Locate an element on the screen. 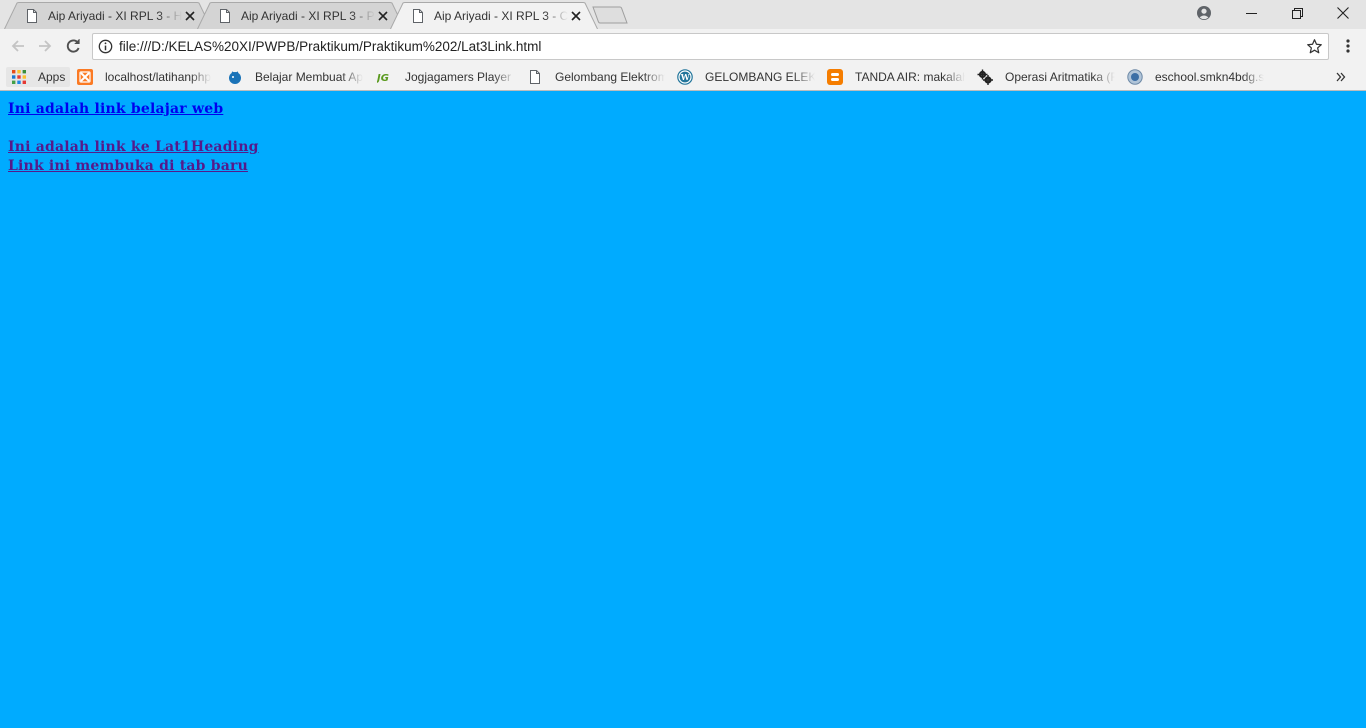  bookmark-label: Jogjagamers Player F is located at coordinates (460, 77).